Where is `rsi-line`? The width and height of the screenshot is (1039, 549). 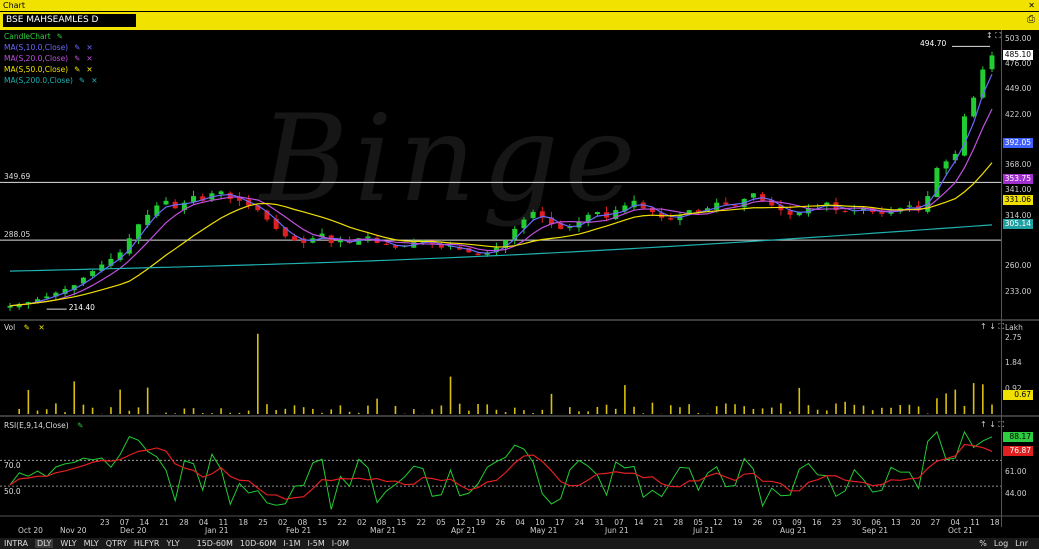 rsi-line is located at coordinates (501, 470).